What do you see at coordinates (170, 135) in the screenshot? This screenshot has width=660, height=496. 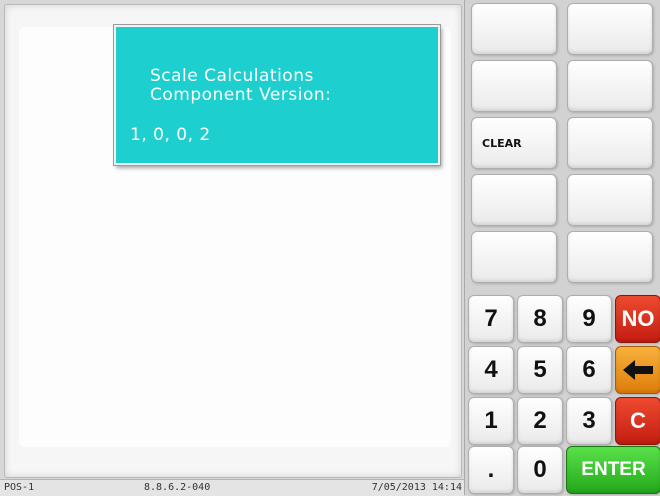 I see `component-version-value: 1, 0, 0, 2` at bounding box center [170, 135].